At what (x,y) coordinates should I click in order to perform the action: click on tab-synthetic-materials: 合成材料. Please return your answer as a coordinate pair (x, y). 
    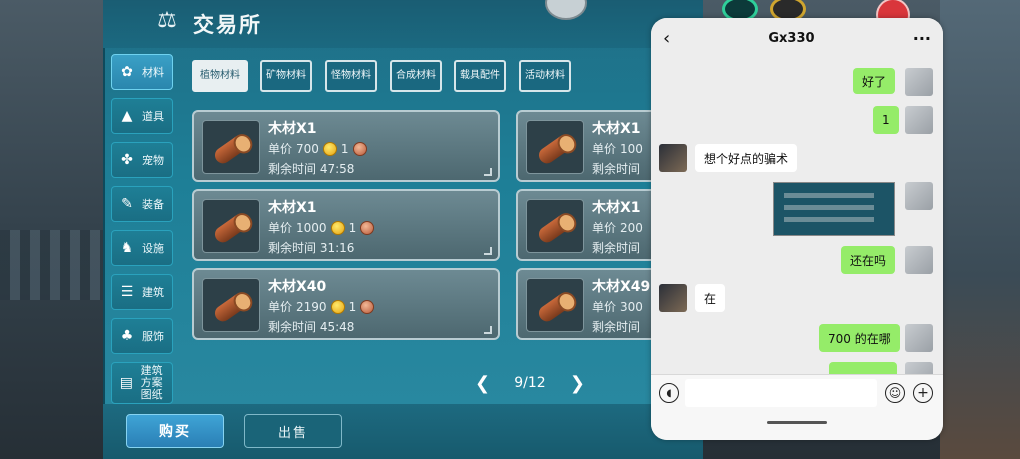
    Looking at the image, I should click on (416, 76).